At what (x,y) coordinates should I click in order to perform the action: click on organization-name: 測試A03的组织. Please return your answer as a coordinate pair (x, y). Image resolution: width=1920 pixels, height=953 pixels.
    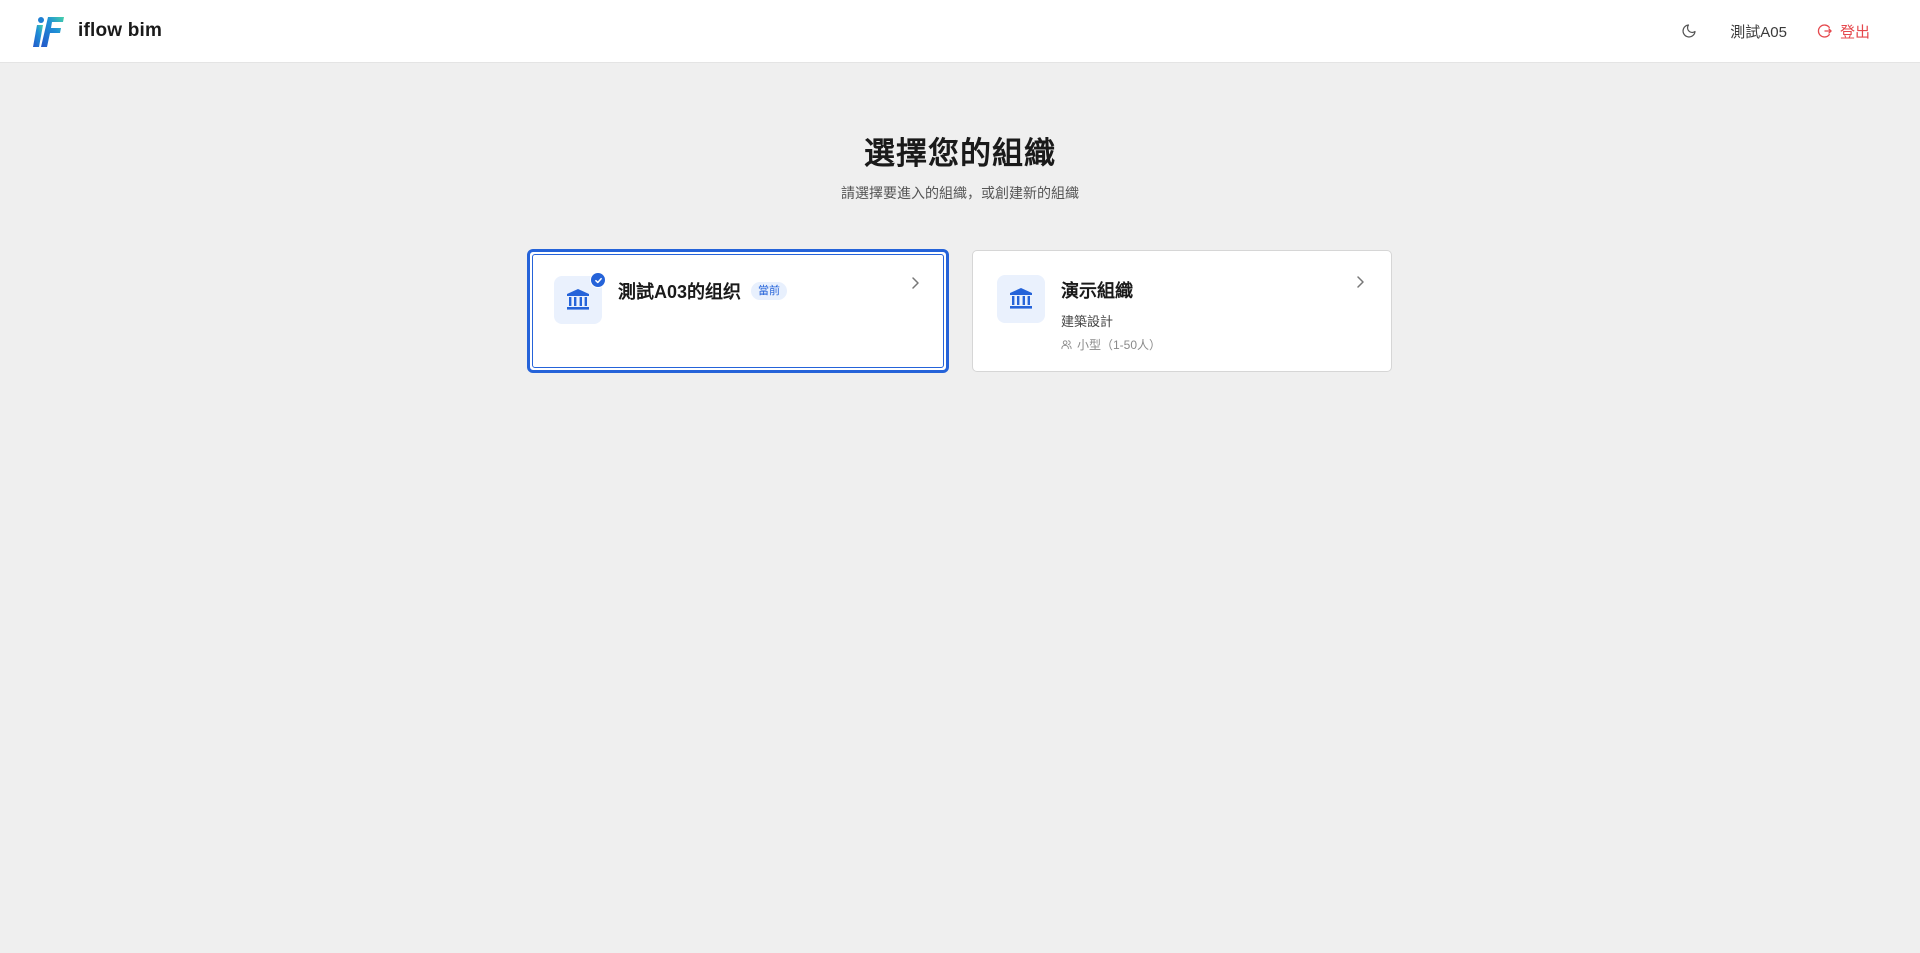
    Looking at the image, I should click on (680, 292).